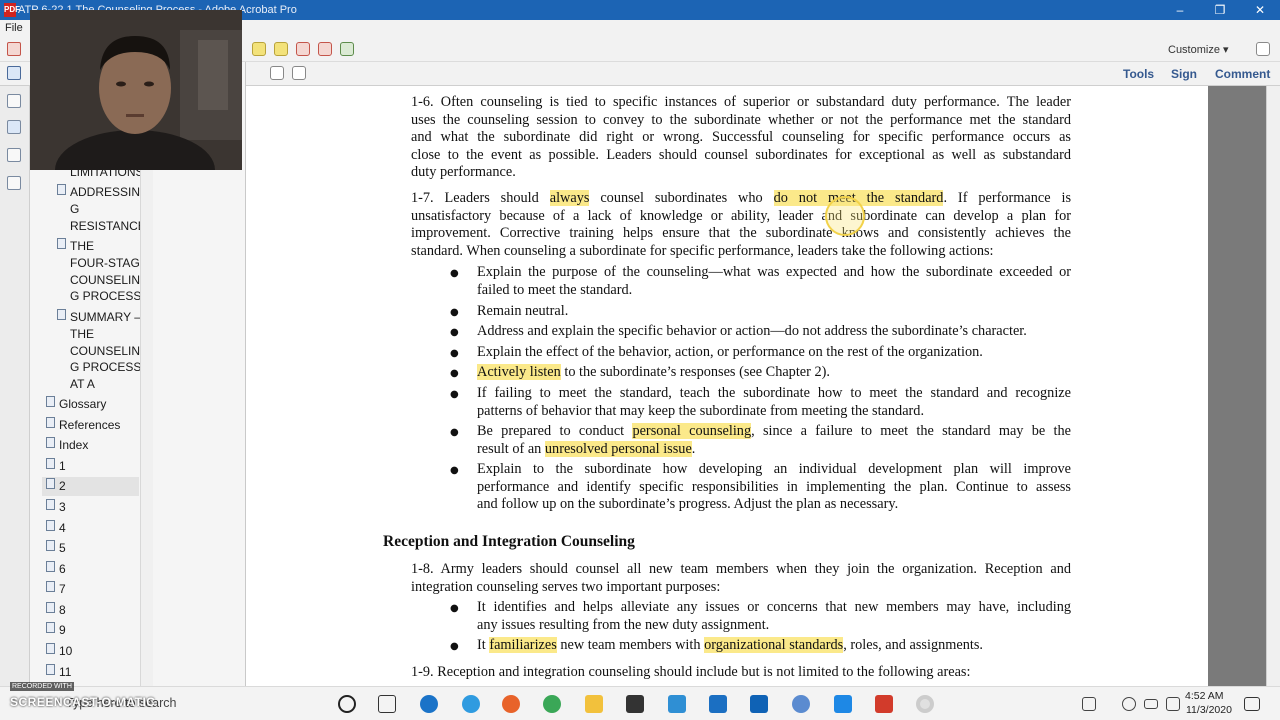  Describe the element at coordinates (62, 528) in the screenshot. I see `bookmark-4: 4` at that location.